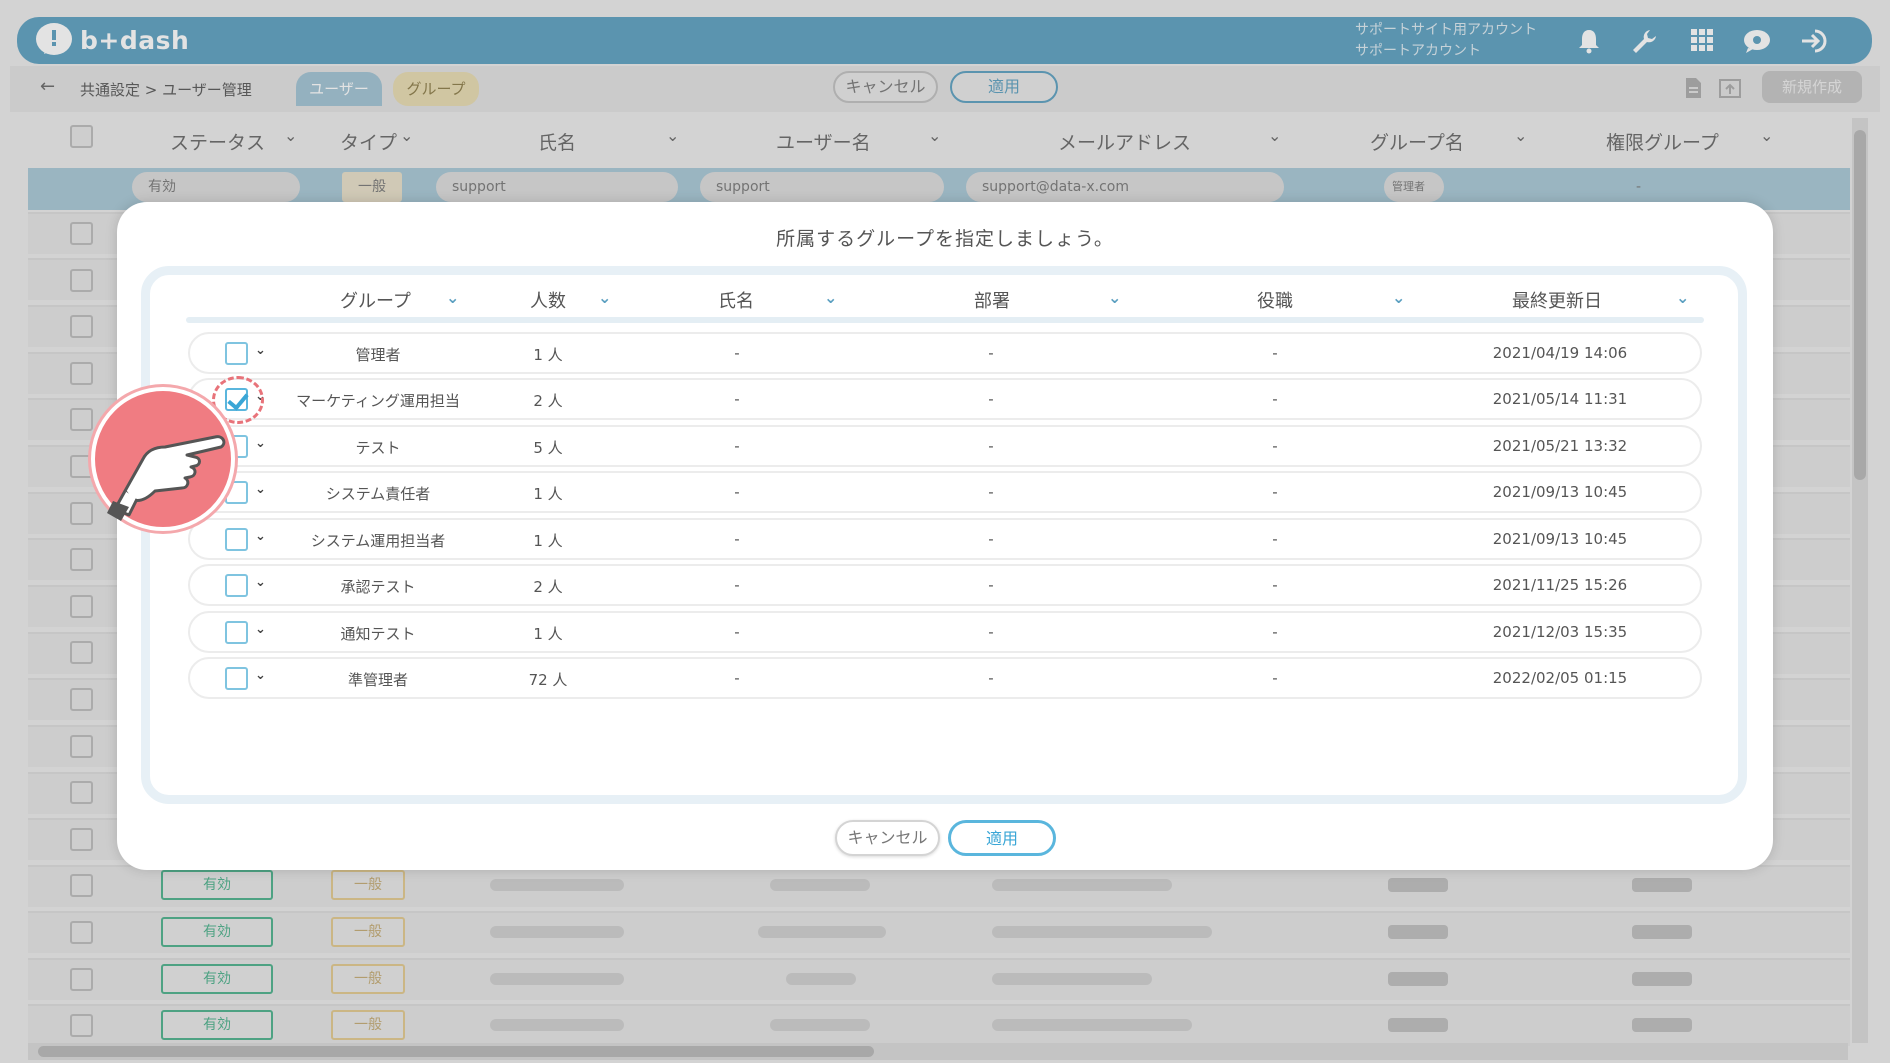 This screenshot has height=1063, width=1890. Describe the element at coordinates (378, 634) in the screenshot. I see `group-name: 通知テスト` at that location.